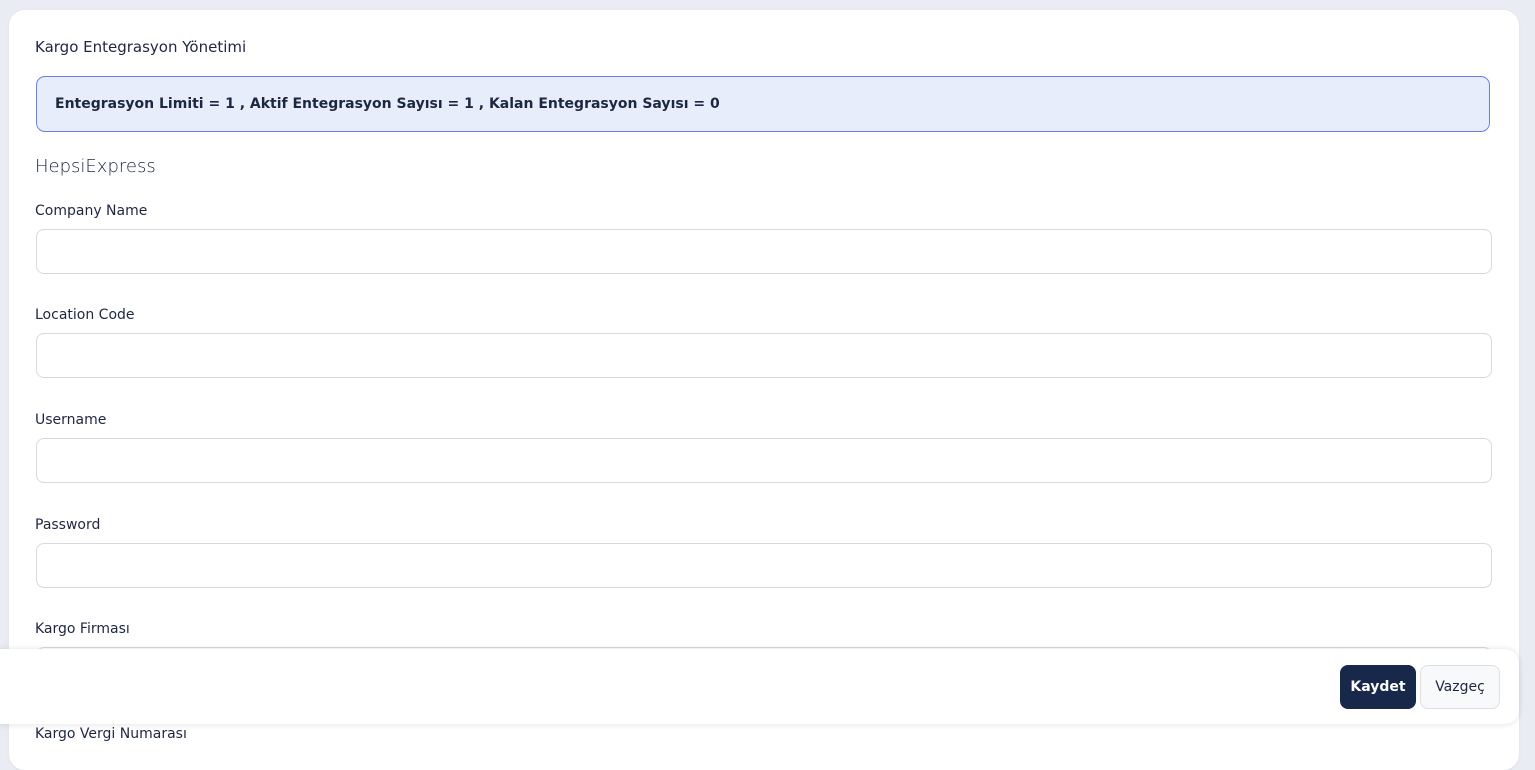 The image size is (1535, 770). I want to click on action-footer: Kaydet Vazgeç, so click(759, 686).